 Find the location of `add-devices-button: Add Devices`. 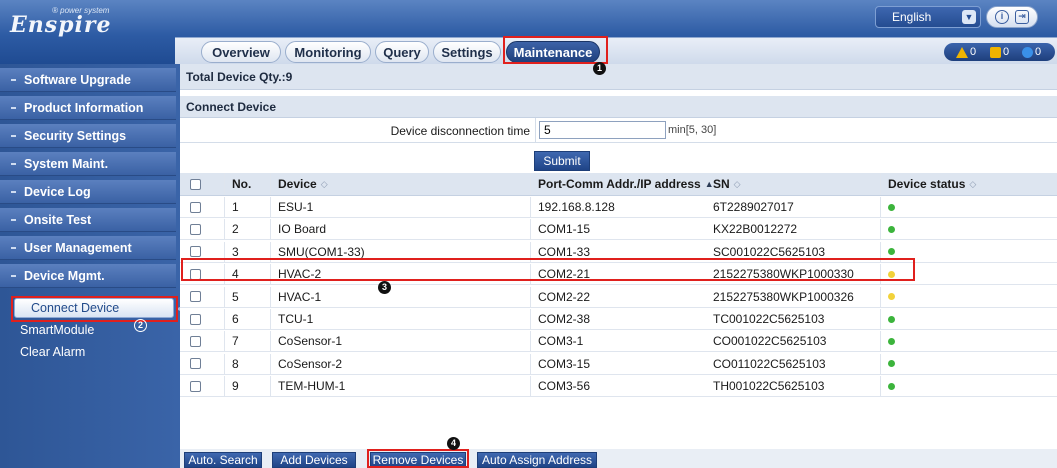

add-devices-button: Add Devices is located at coordinates (314, 460).